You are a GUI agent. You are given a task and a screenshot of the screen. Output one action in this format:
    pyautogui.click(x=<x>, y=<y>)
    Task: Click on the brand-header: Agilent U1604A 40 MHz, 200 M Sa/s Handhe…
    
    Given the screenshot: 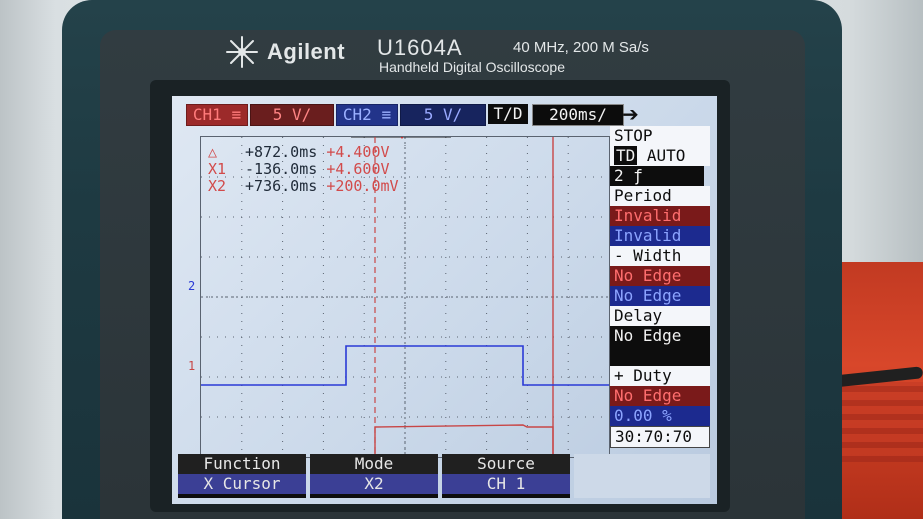 What is the action you would take?
    pyautogui.click(x=465, y=55)
    